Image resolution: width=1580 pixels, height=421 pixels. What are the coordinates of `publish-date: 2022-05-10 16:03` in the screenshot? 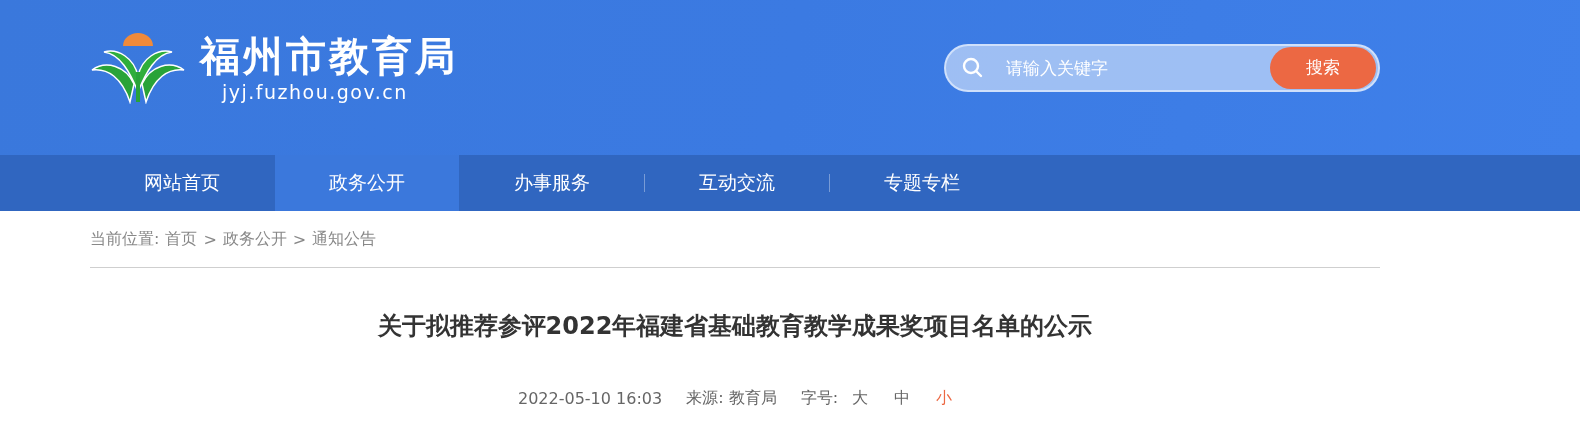 It's located at (590, 398).